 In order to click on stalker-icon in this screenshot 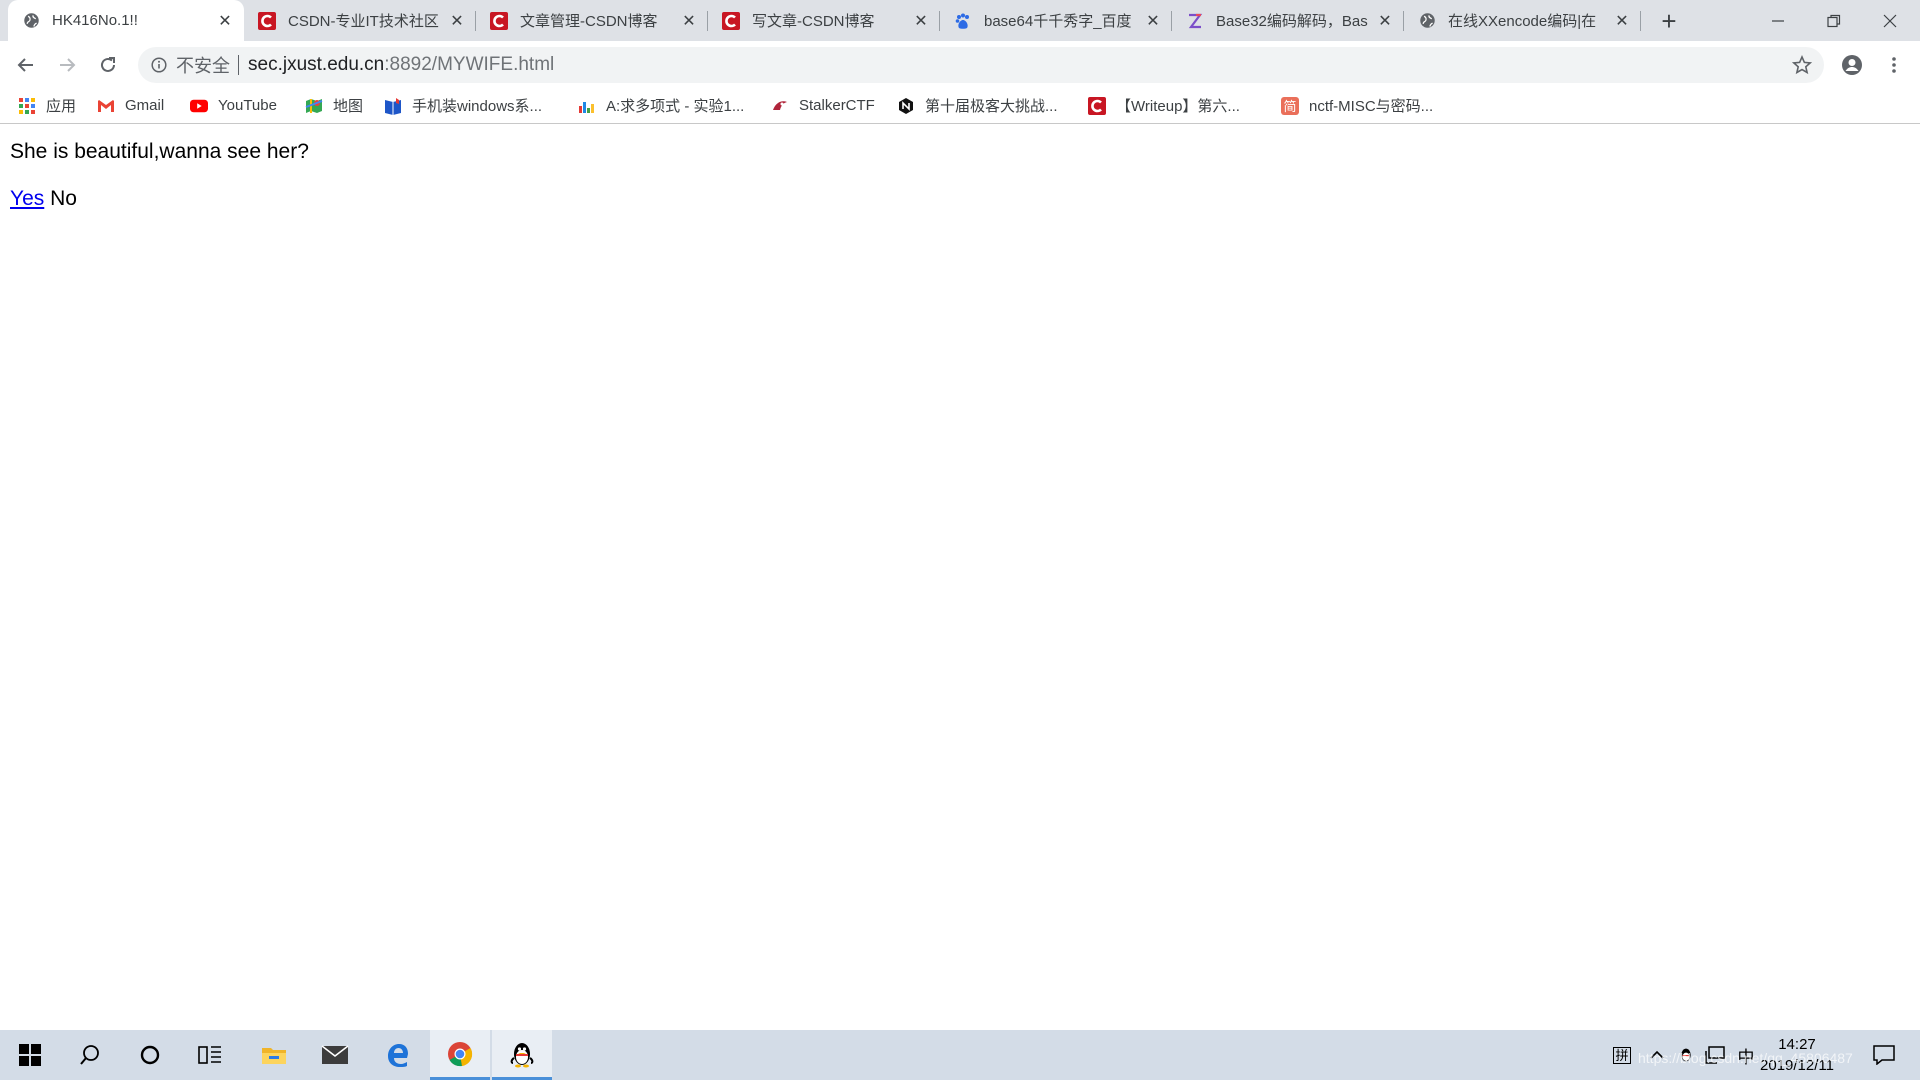, I will do `click(780, 106)`.